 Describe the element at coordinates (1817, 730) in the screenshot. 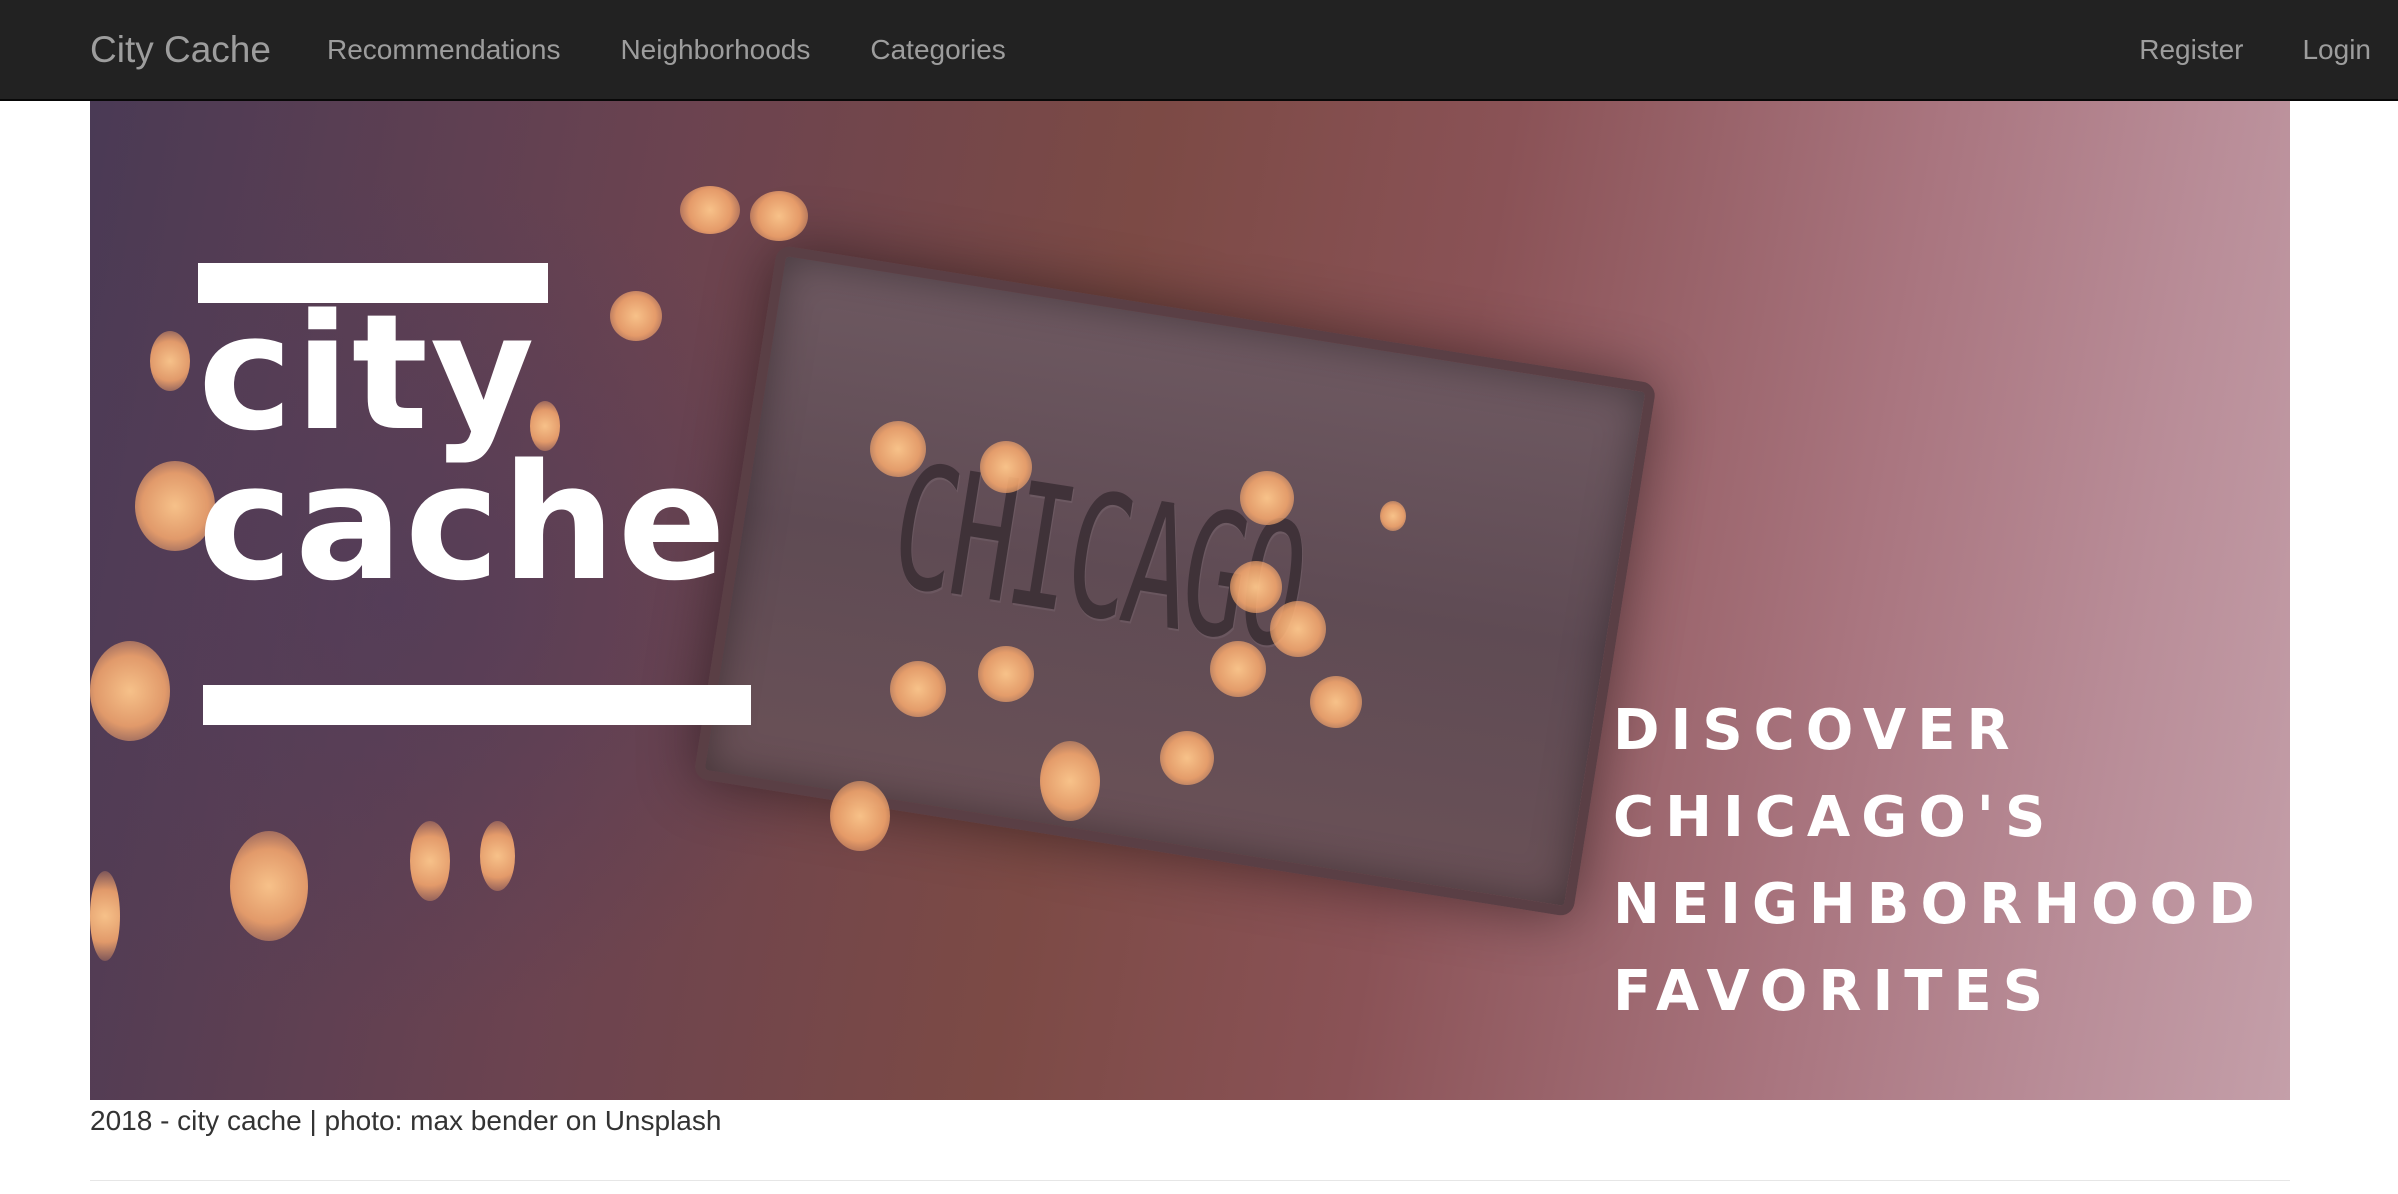

I see `tagline-line: DISCOVER` at that location.